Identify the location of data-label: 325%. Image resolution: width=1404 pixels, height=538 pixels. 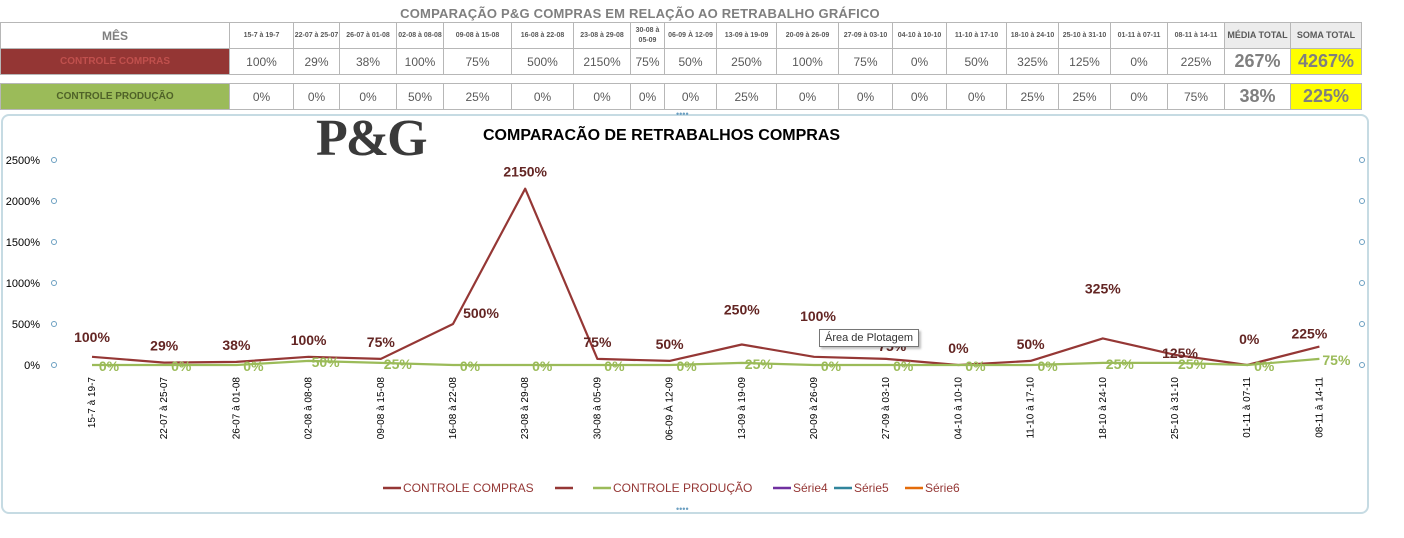
(1103, 288).